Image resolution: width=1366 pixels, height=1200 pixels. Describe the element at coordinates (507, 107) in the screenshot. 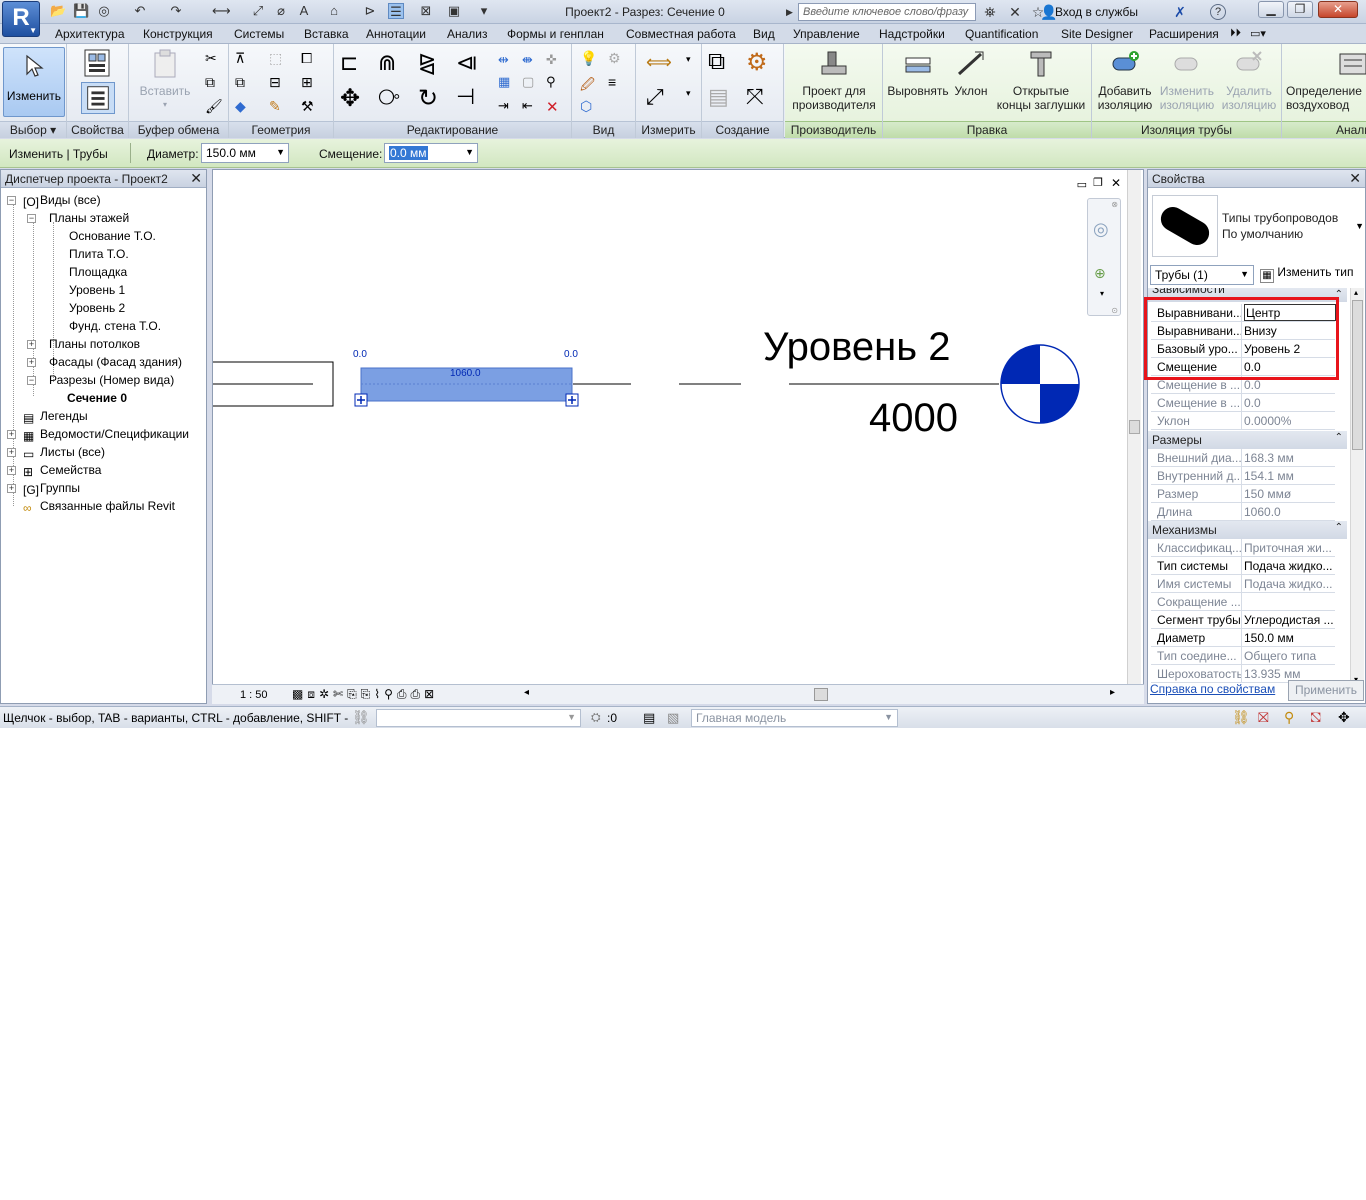

I see `trim-multiple-icon: ⇥` at that location.